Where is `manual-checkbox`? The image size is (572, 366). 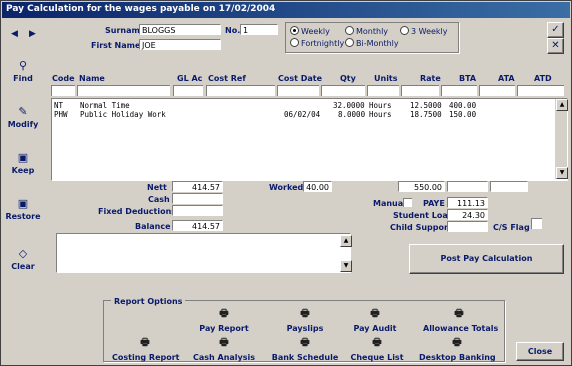
manual-checkbox is located at coordinates (407, 202).